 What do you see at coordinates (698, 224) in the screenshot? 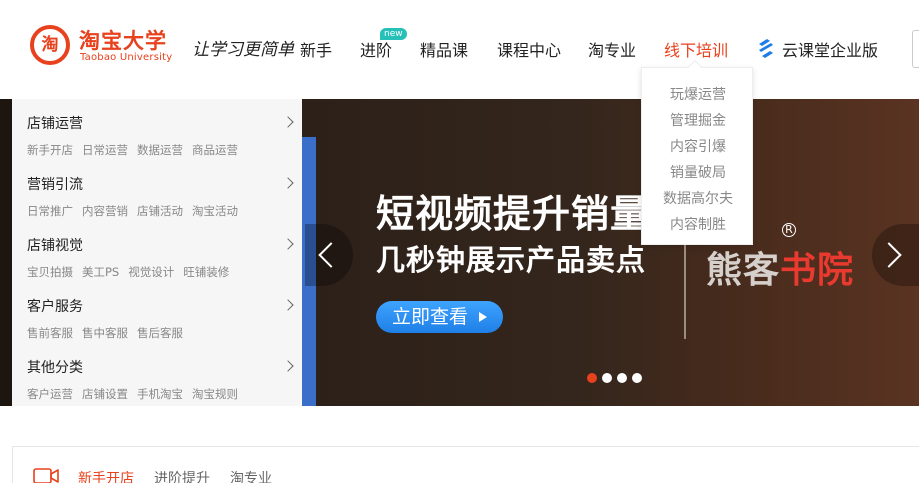
I see `dropdown-item: 内容制胜` at bounding box center [698, 224].